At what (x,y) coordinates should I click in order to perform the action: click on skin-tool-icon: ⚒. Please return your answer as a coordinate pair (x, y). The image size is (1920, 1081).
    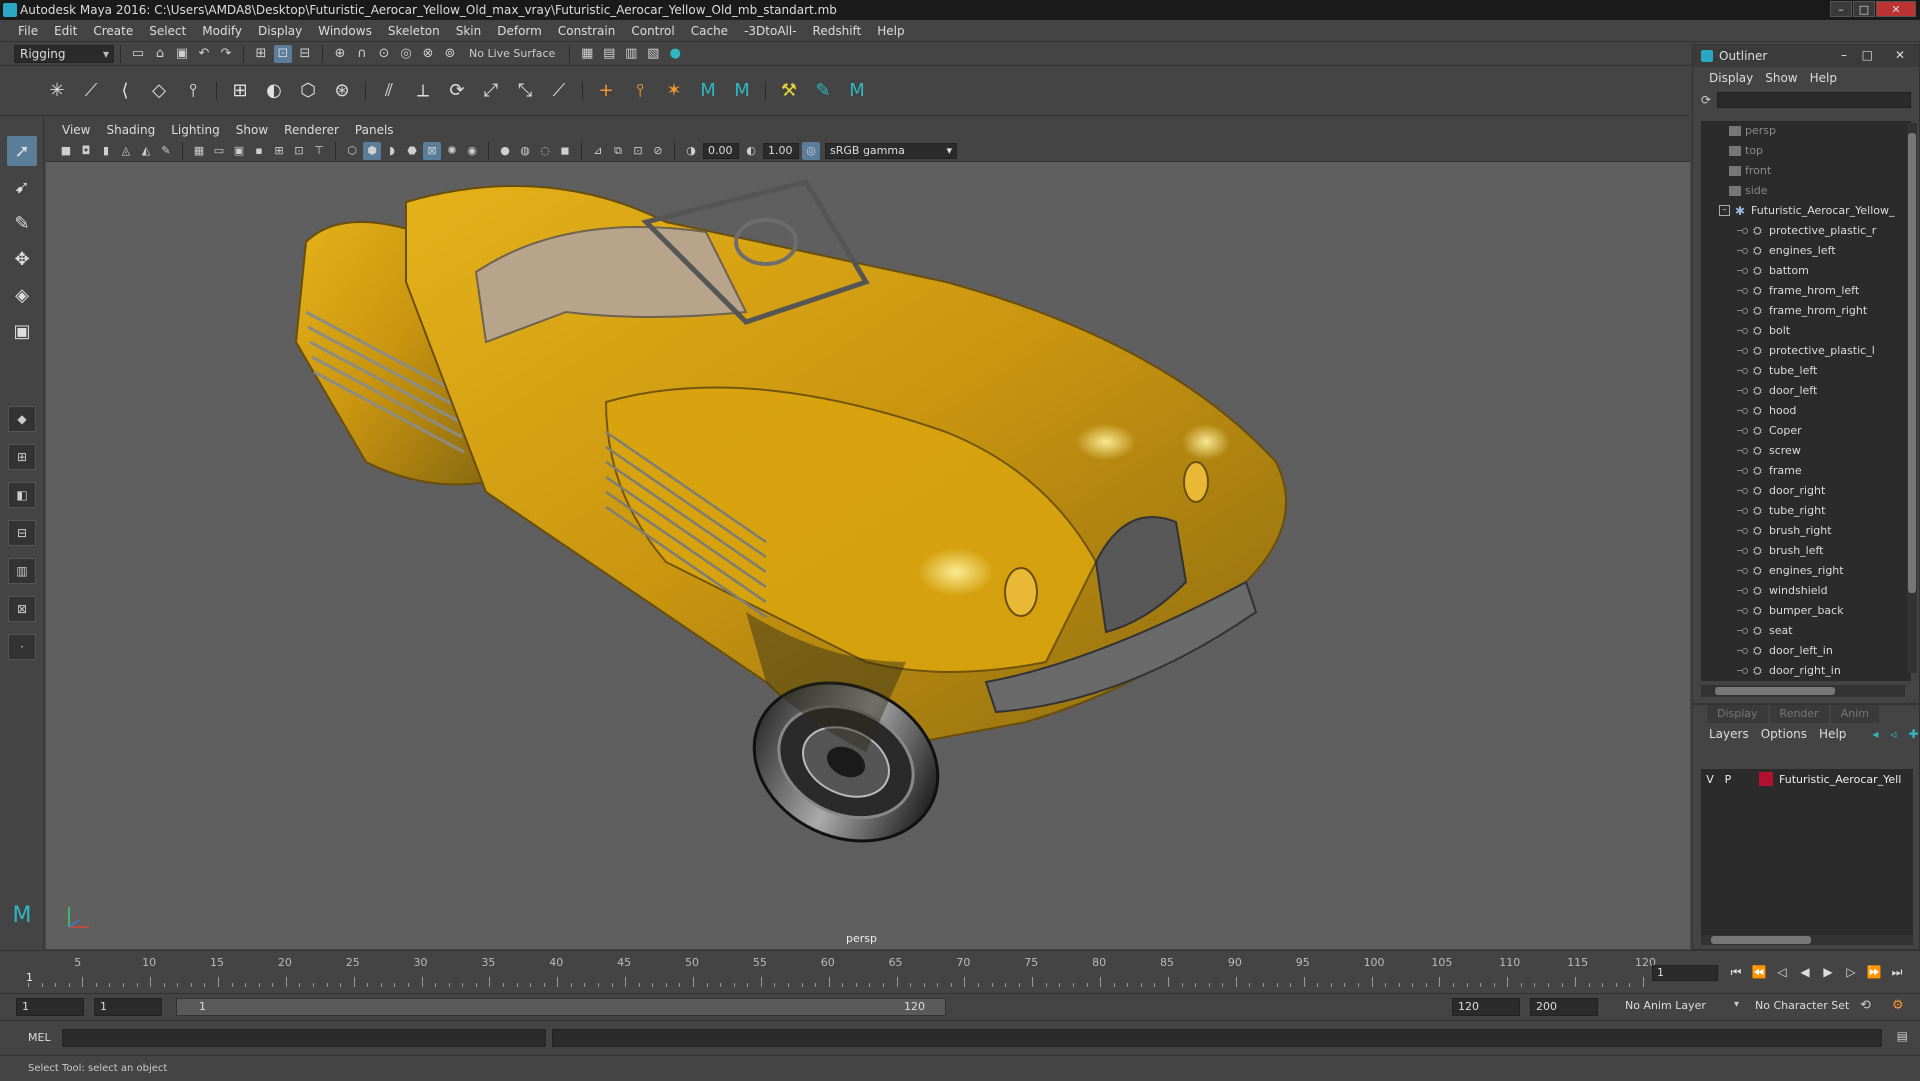
    Looking at the image, I should click on (789, 91).